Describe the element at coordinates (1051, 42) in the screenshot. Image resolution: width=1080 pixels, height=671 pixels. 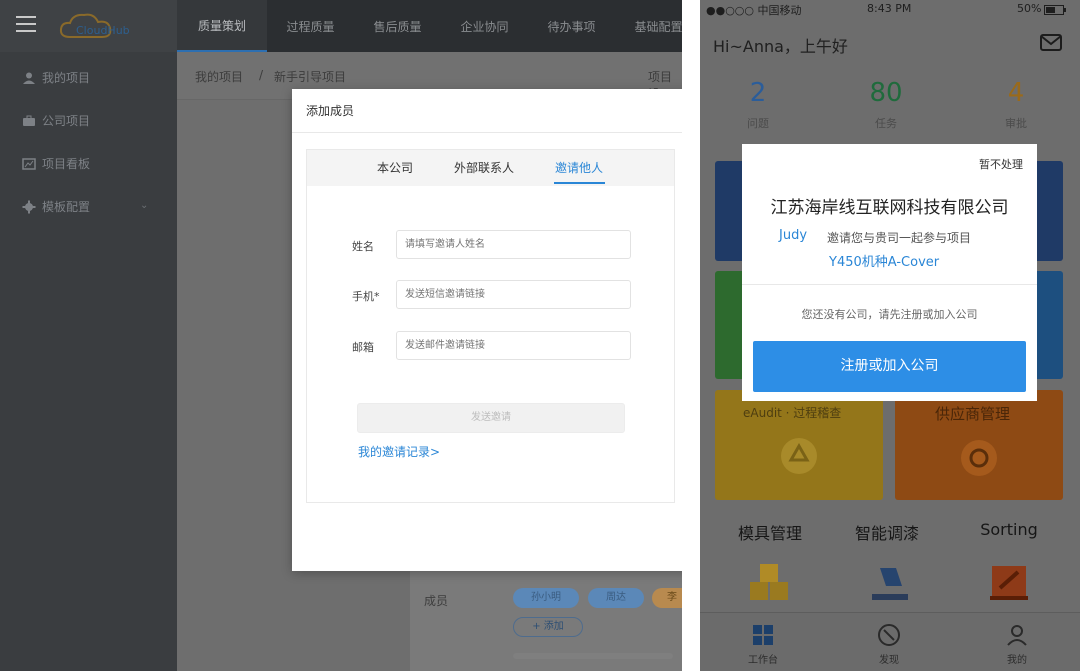
I see `mail-icon` at that location.